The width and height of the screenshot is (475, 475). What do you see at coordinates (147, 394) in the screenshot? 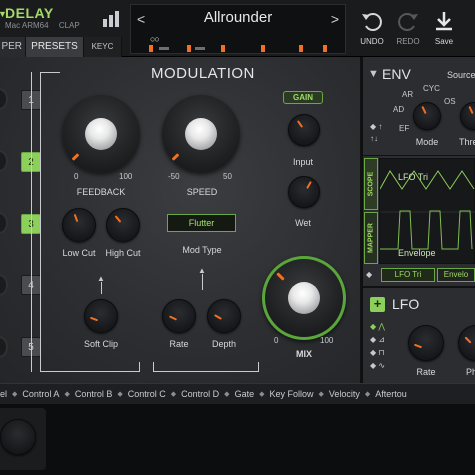
I see `mod-source-item: Control C` at bounding box center [147, 394].